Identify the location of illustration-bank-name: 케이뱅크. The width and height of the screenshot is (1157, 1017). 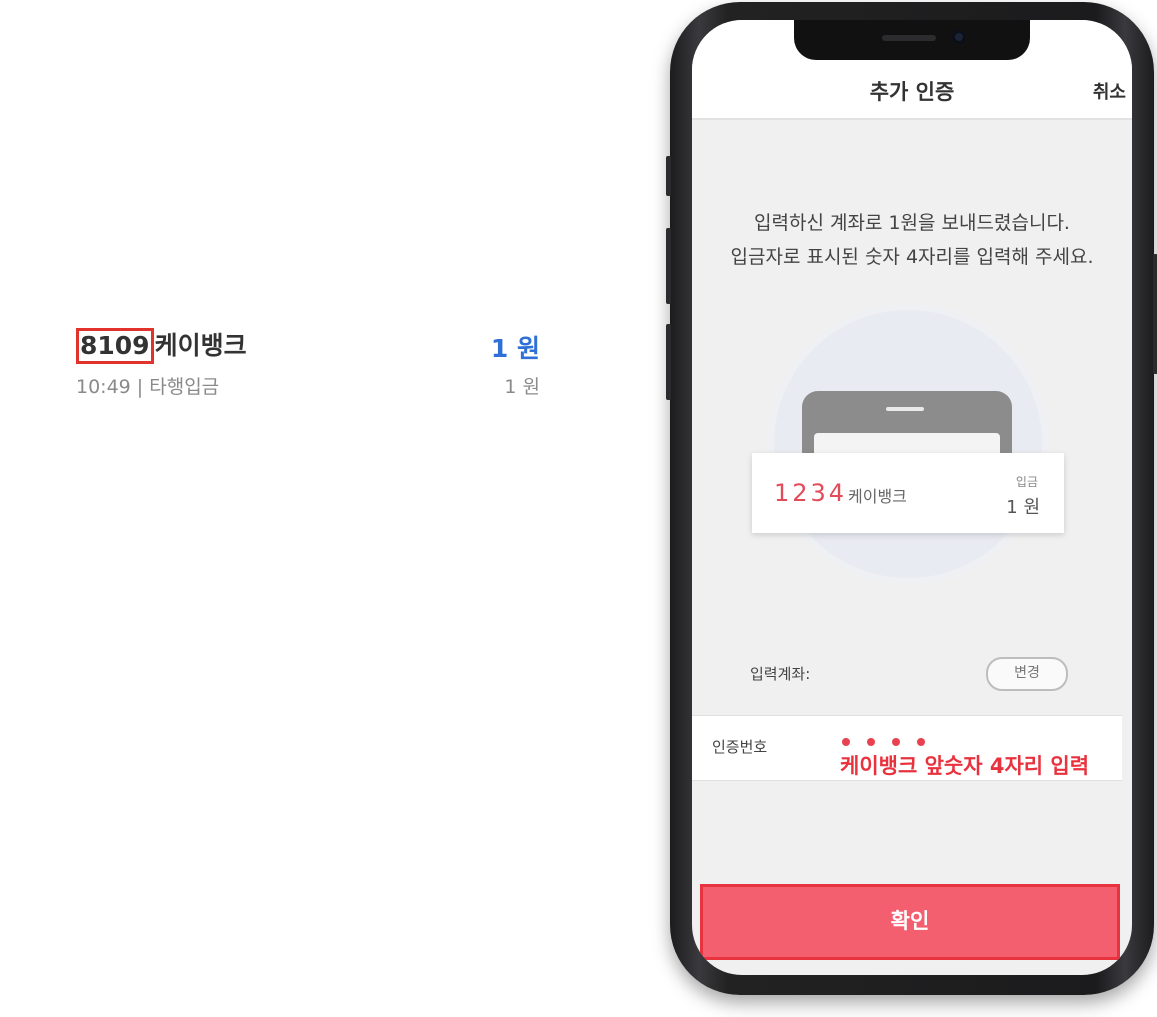
(877, 496).